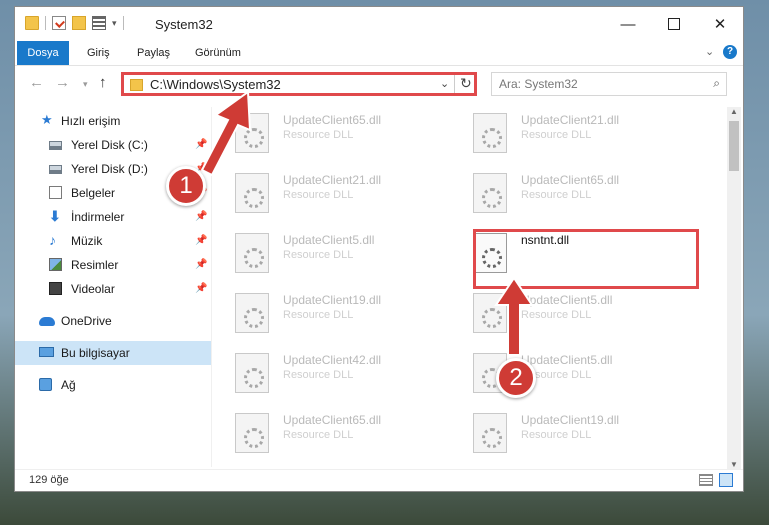  What do you see at coordinates (674, 24) in the screenshot?
I see `maximize-button` at bounding box center [674, 24].